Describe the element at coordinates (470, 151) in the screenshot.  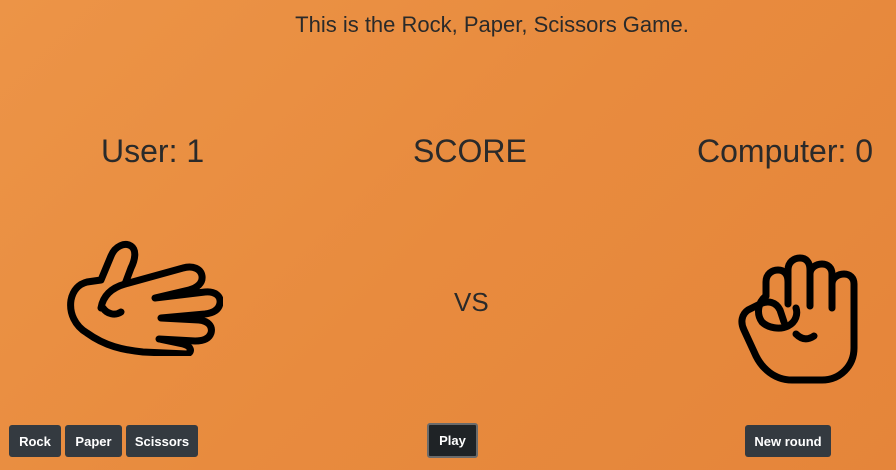
I see `score-heading: SCORE` at that location.